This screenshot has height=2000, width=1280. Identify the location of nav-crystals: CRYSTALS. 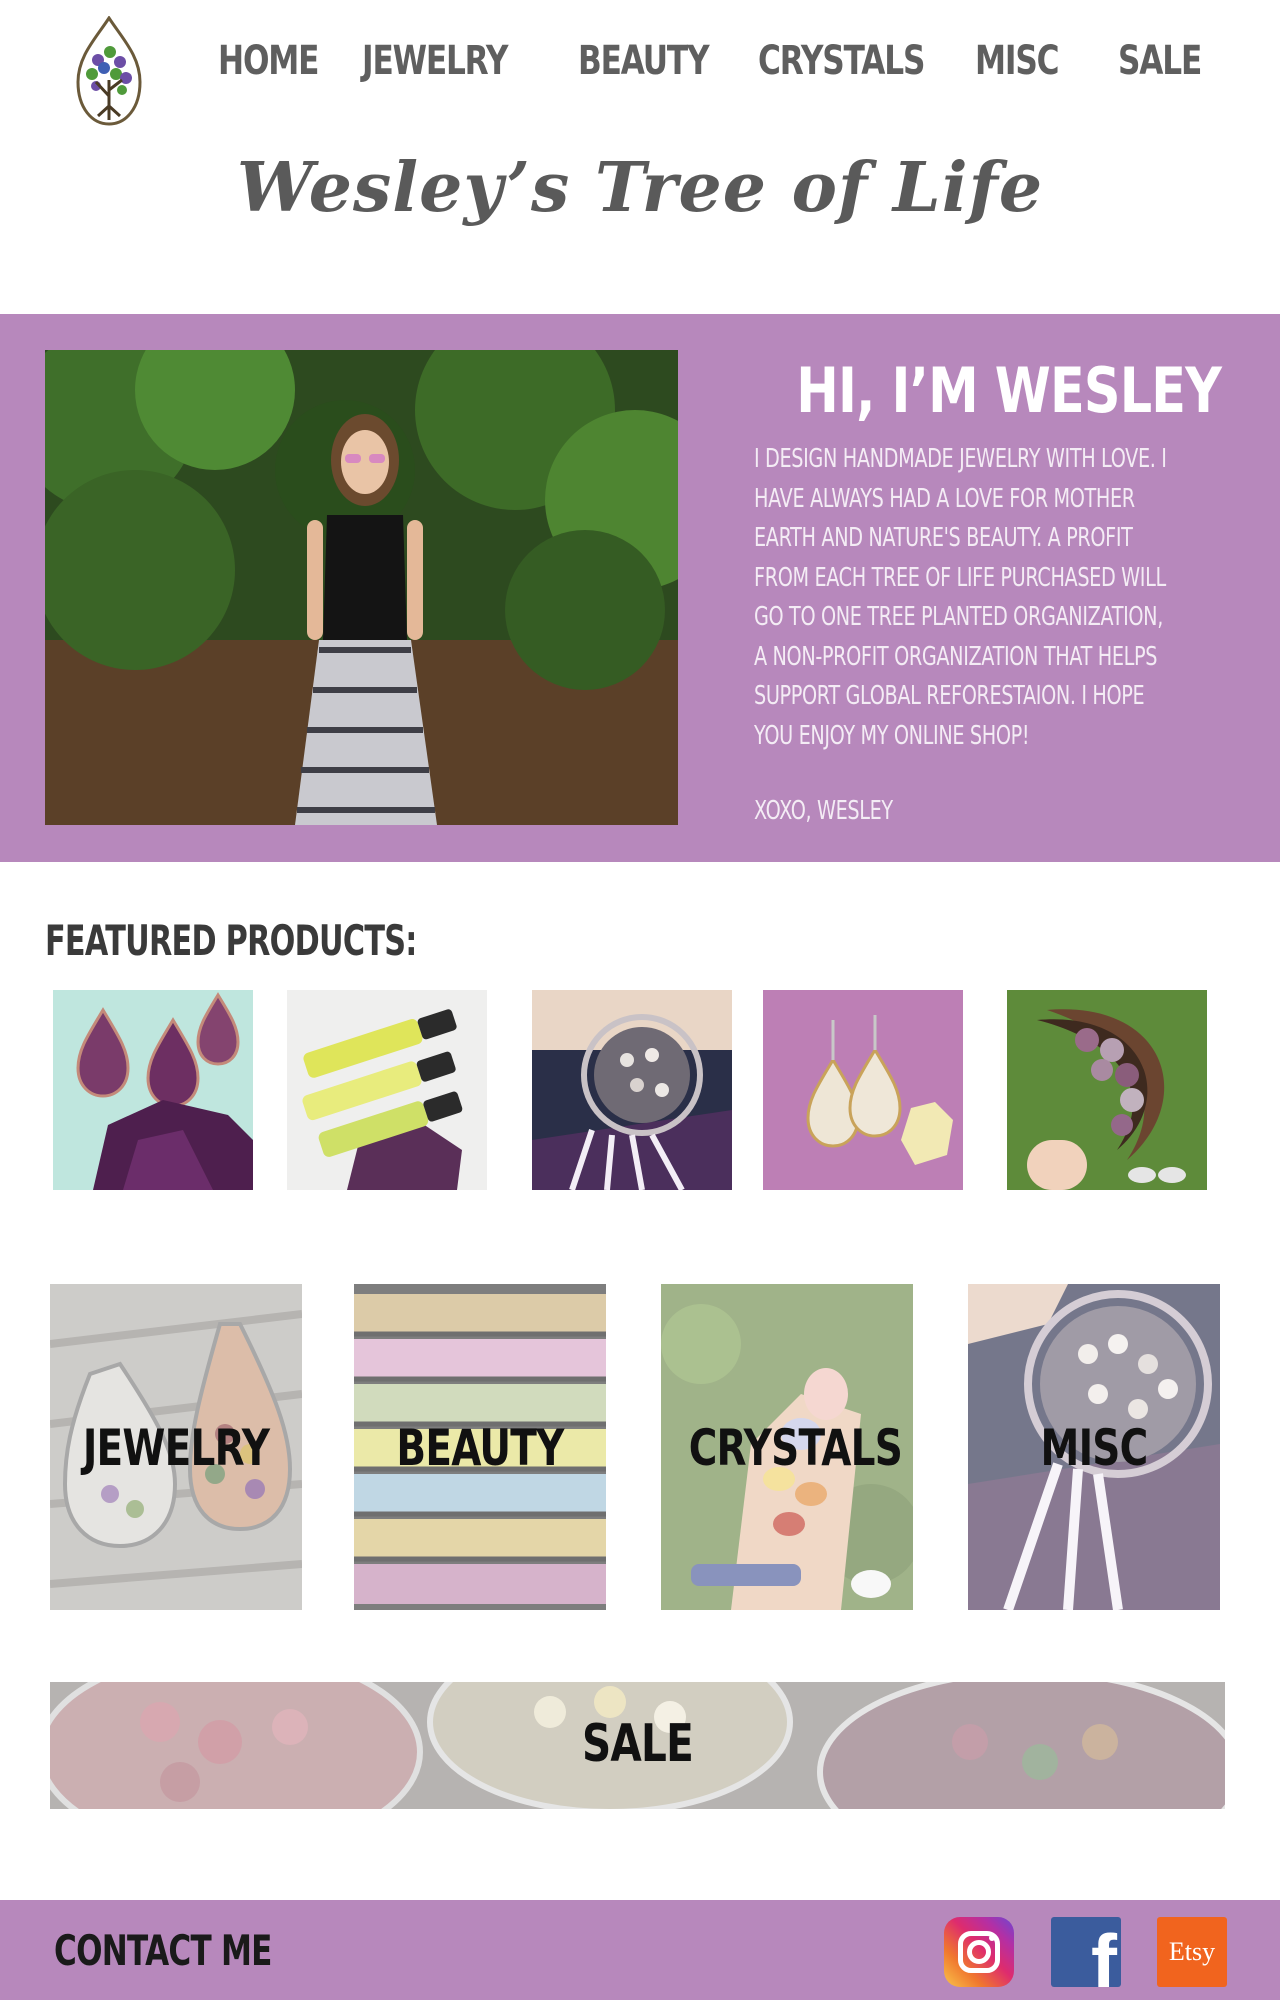
(841, 61).